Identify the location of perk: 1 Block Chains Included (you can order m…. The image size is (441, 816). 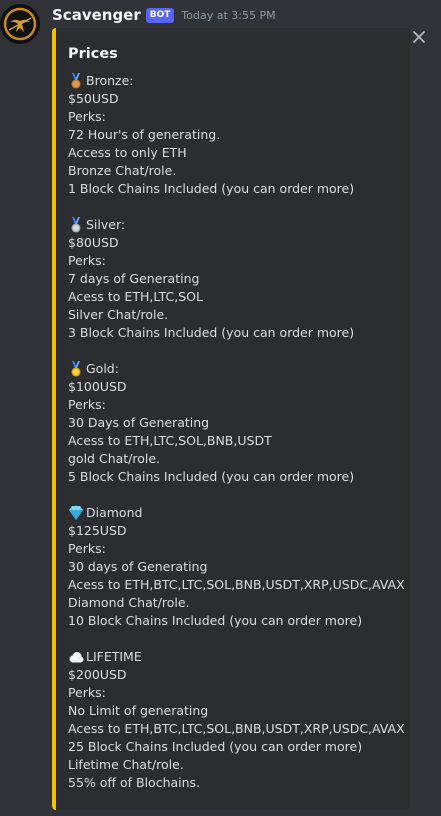
(211, 188).